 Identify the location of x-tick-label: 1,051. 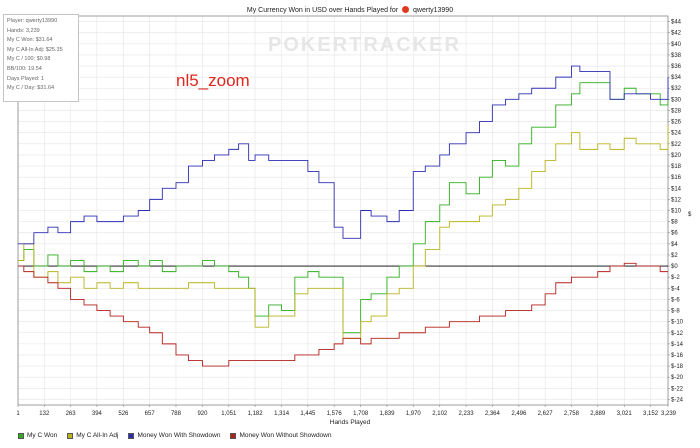
(229, 414).